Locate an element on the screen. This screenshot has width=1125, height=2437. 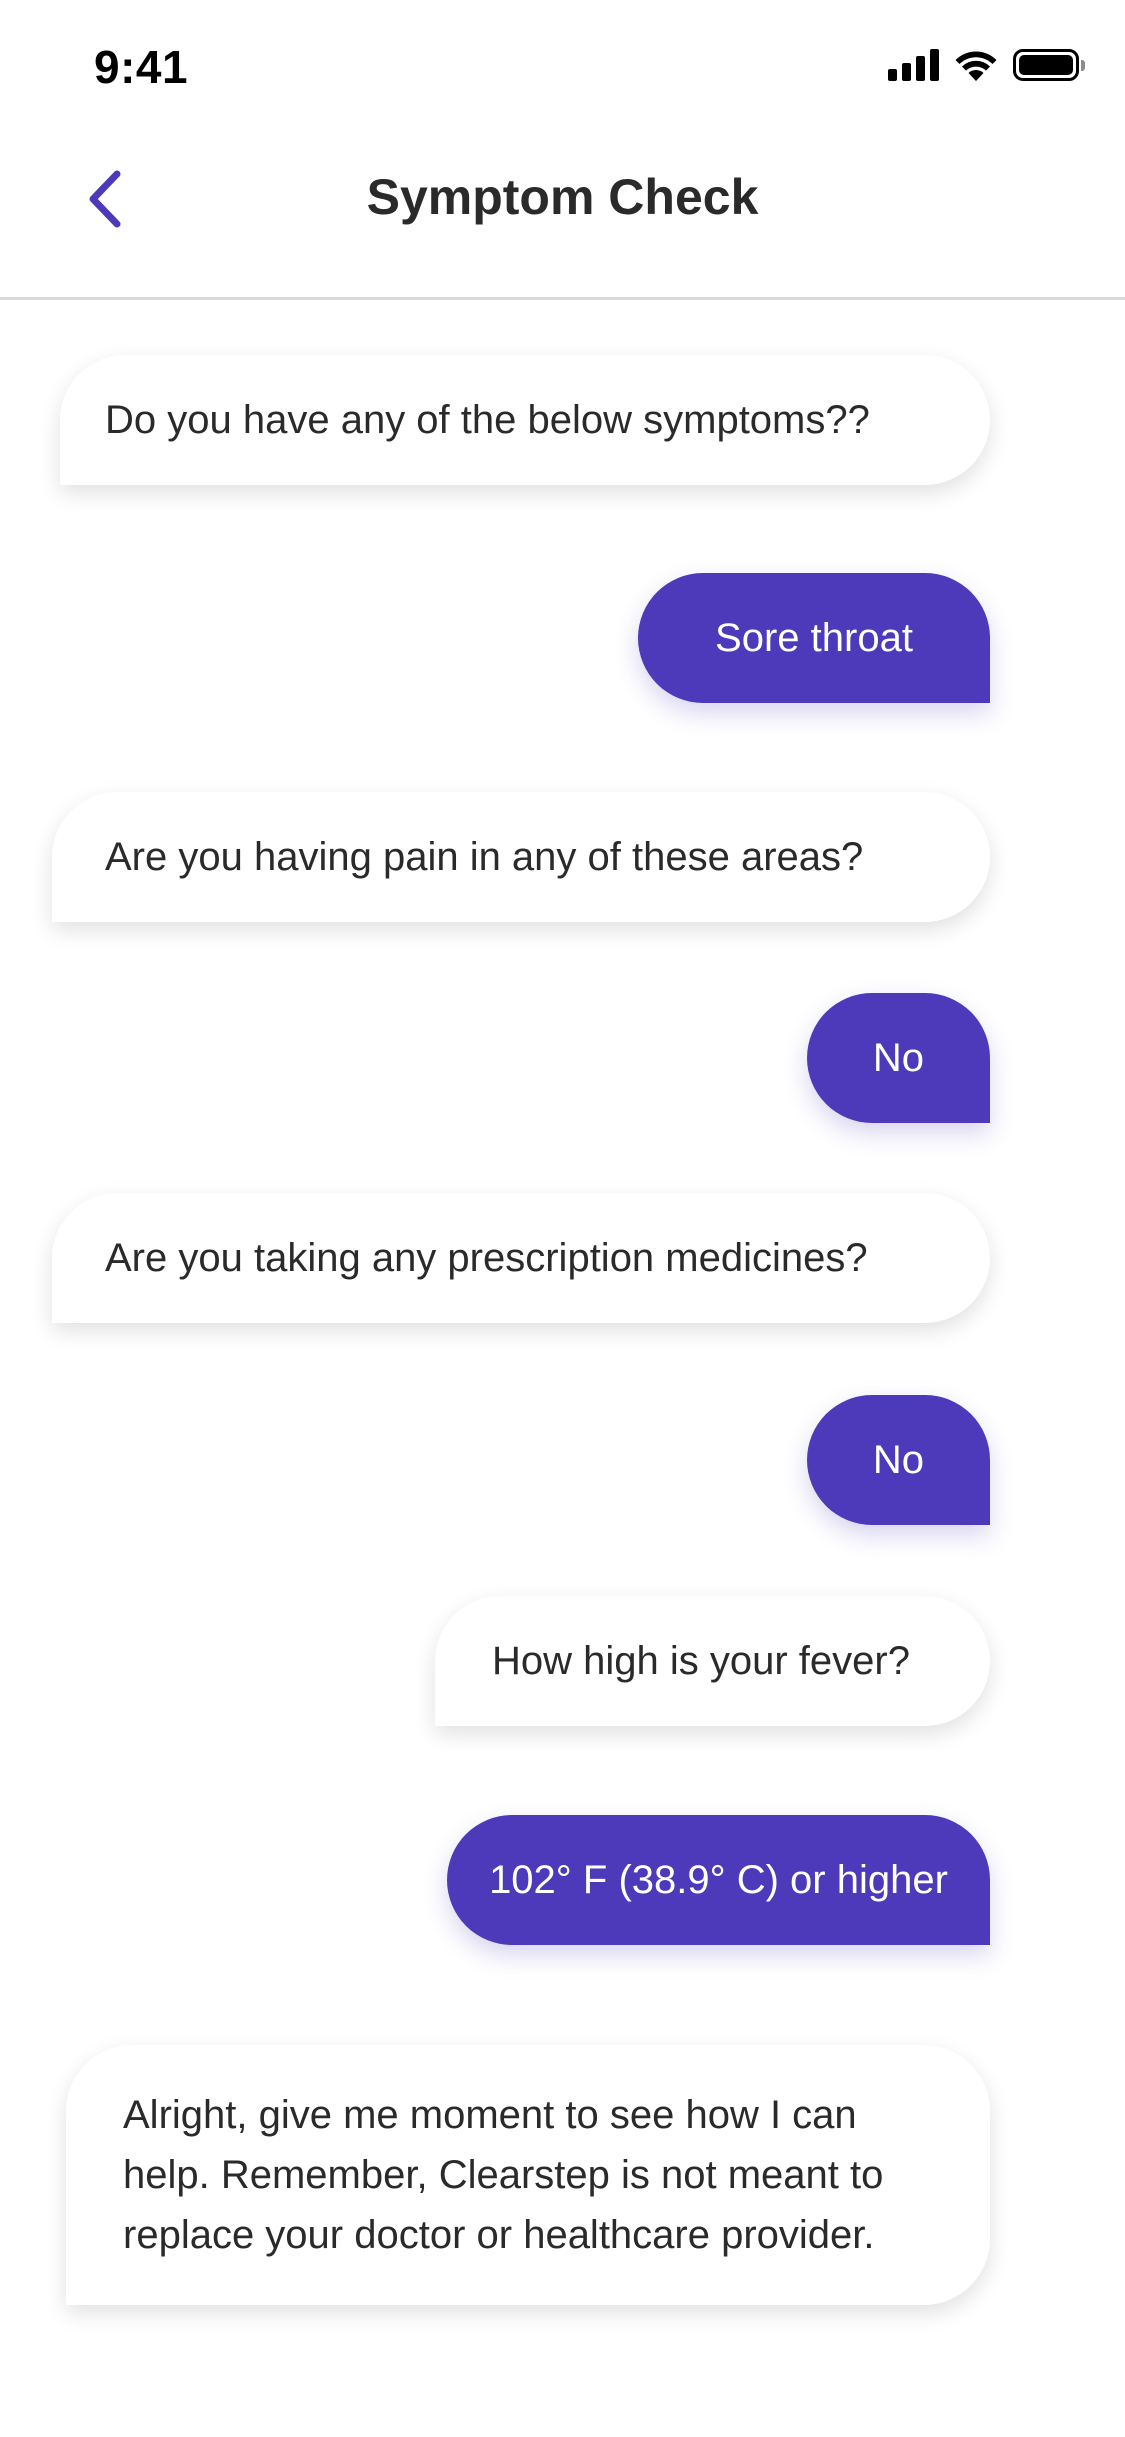
nav-header: Symptom Check is located at coordinates (562, 216).